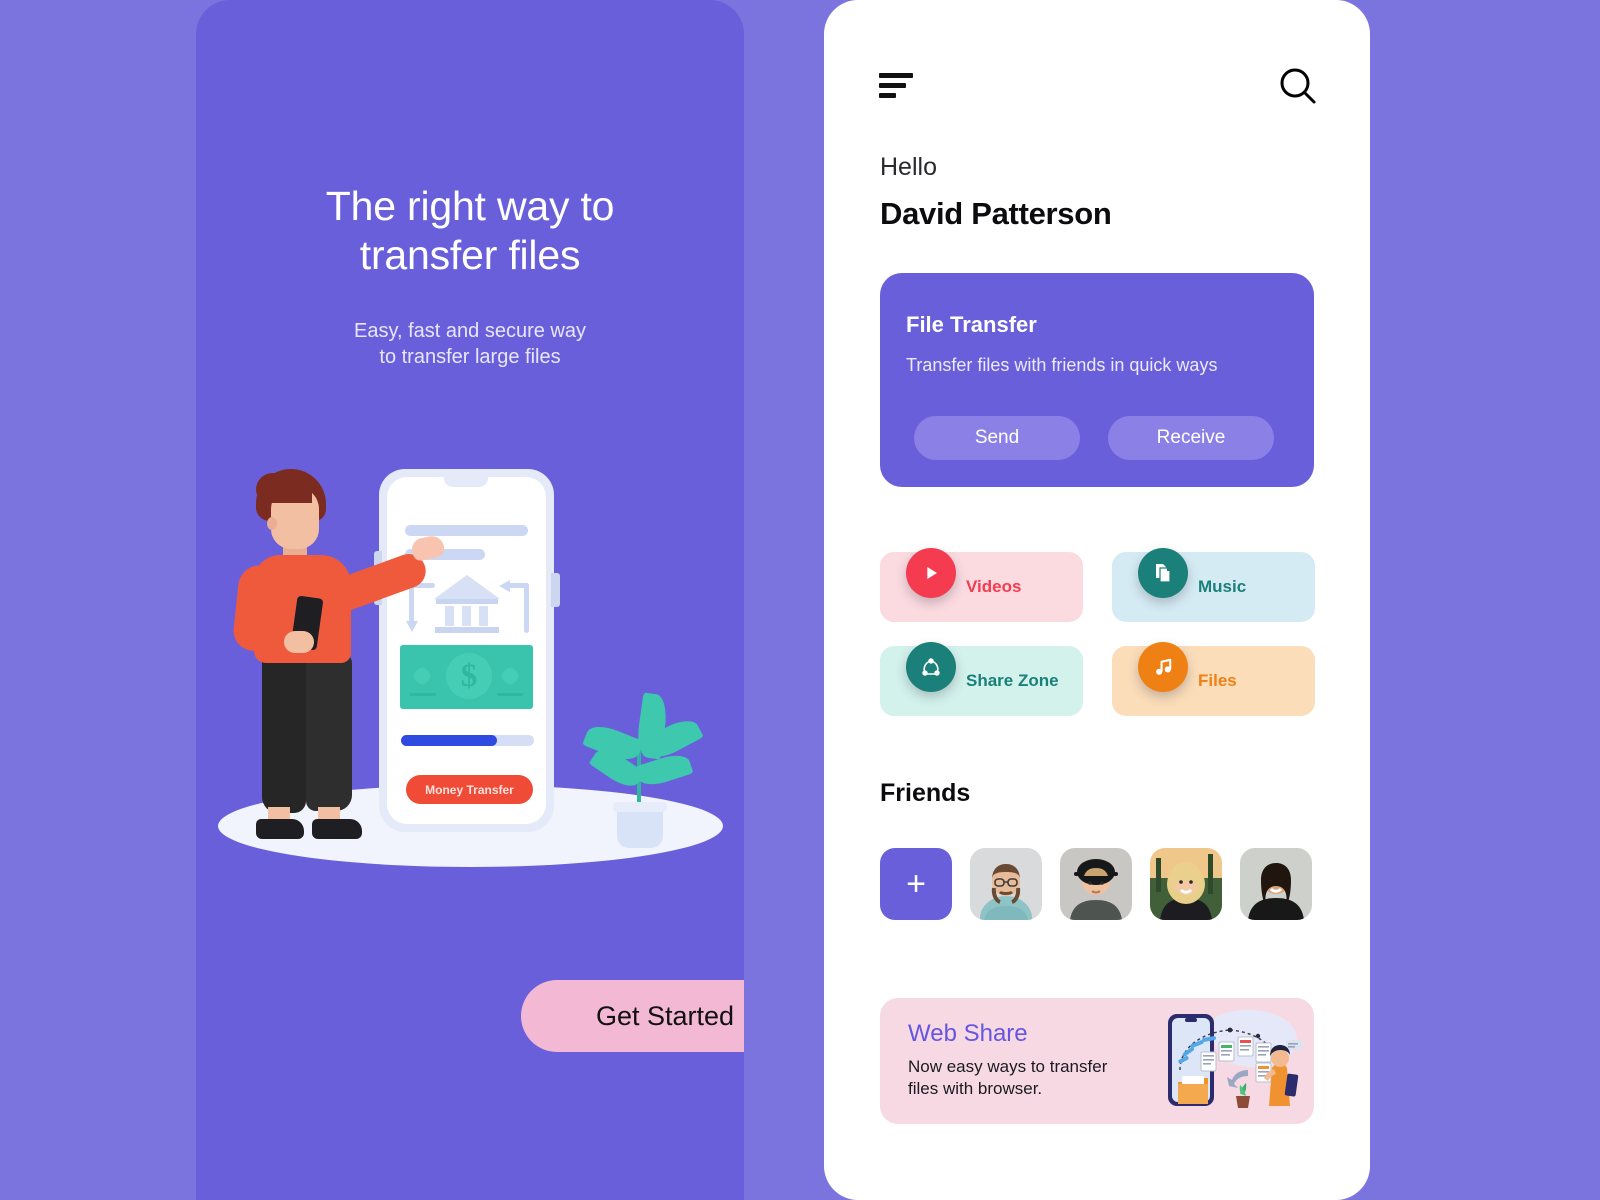 Image resolution: width=1600 pixels, height=1200 pixels. Describe the element at coordinates (898, 85) in the screenshot. I see `hamburger-icon` at that location.